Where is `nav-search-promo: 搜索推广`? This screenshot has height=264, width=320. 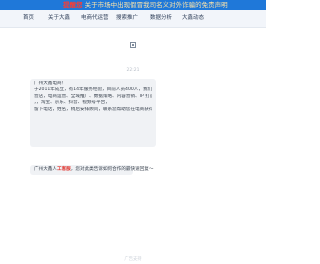 nav-search-promo: 搜索推广 is located at coordinates (127, 18).